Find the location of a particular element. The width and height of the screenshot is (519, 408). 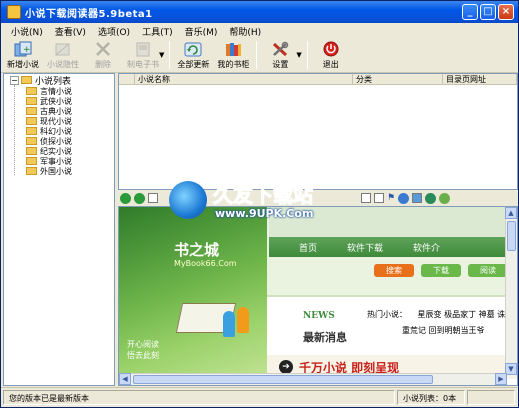

flag-icon: ⚑ is located at coordinates (391, 198).